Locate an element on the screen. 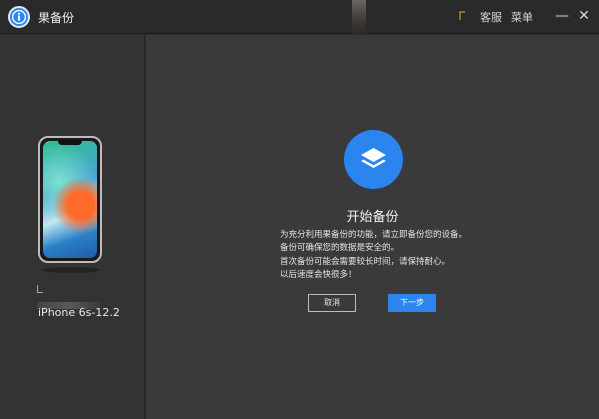  customer-service-link: 客服 is located at coordinates (491, 17).